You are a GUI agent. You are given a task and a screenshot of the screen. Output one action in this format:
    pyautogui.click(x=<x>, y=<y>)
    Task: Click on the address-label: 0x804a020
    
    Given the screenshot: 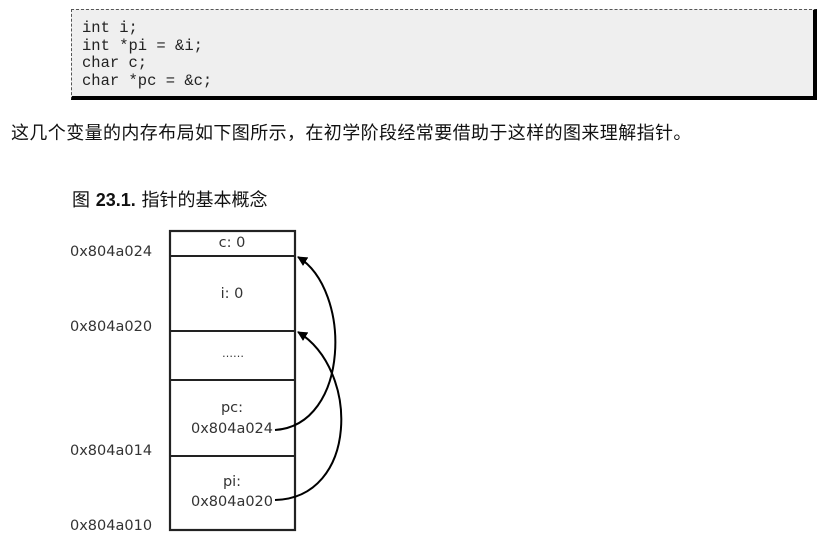 What is the action you would take?
    pyautogui.click(x=111, y=327)
    